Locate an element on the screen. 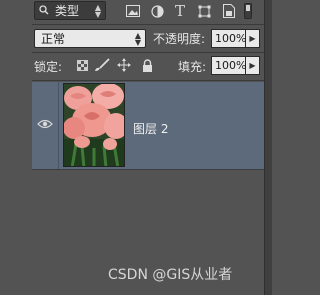 This screenshot has height=295, width=320. filter-kind-select: 类型 ▲ ▼ is located at coordinates (70, 10).